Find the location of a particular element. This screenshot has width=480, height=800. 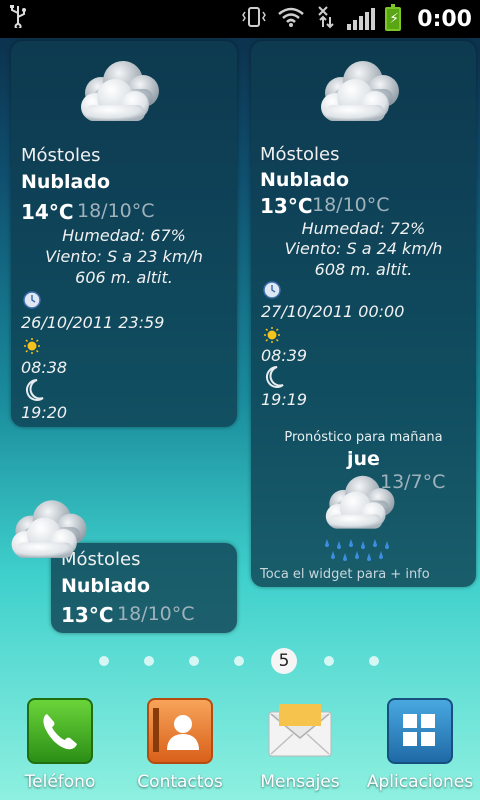

dock-label: Mensajes is located at coordinates (300, 782).